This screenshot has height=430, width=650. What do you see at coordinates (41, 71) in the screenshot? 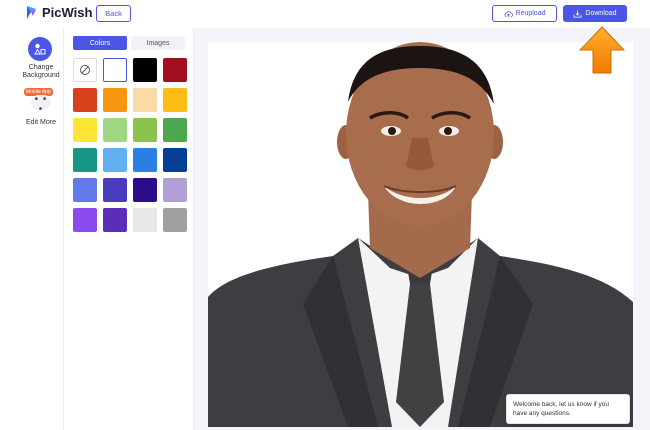
I see `change-background-label: Change Background` at bounding box center [41, 71].